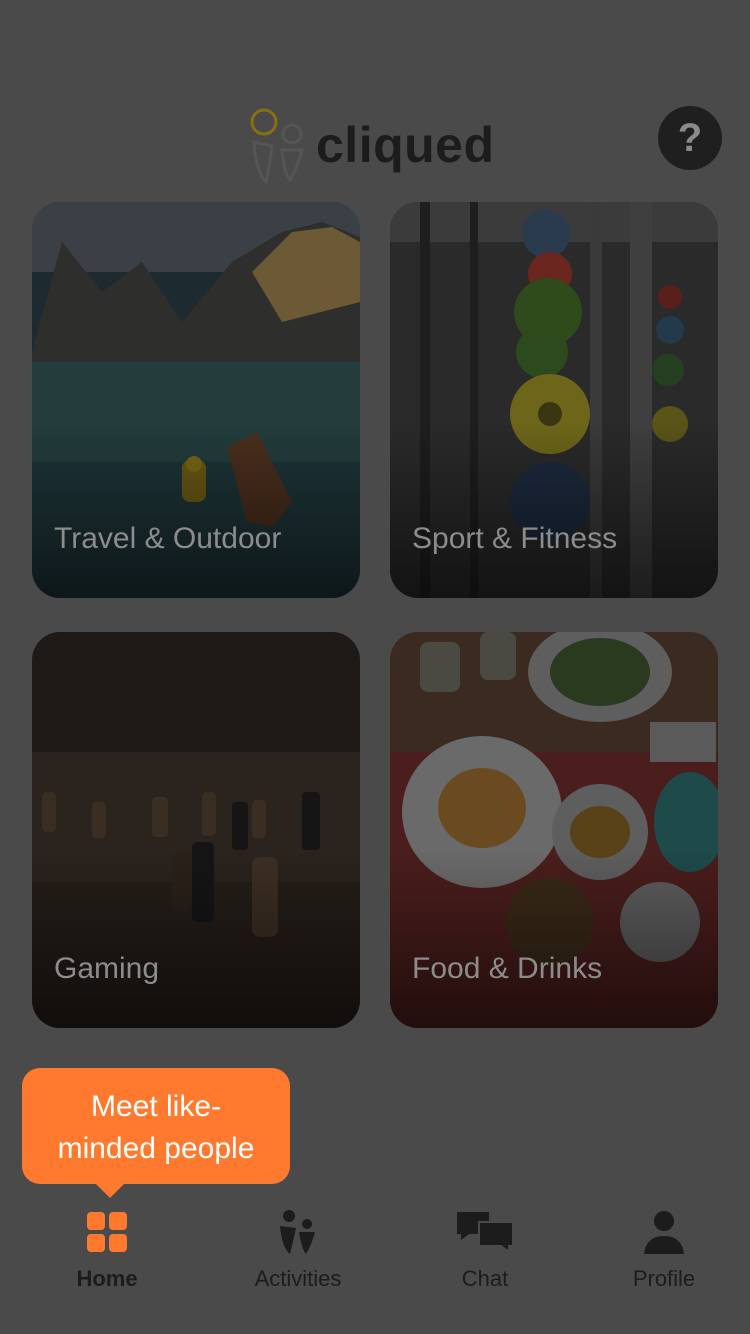  Describe the element at coordinates (485, 1278) in the screenshot. I see `tab-label: Chat` at that location.